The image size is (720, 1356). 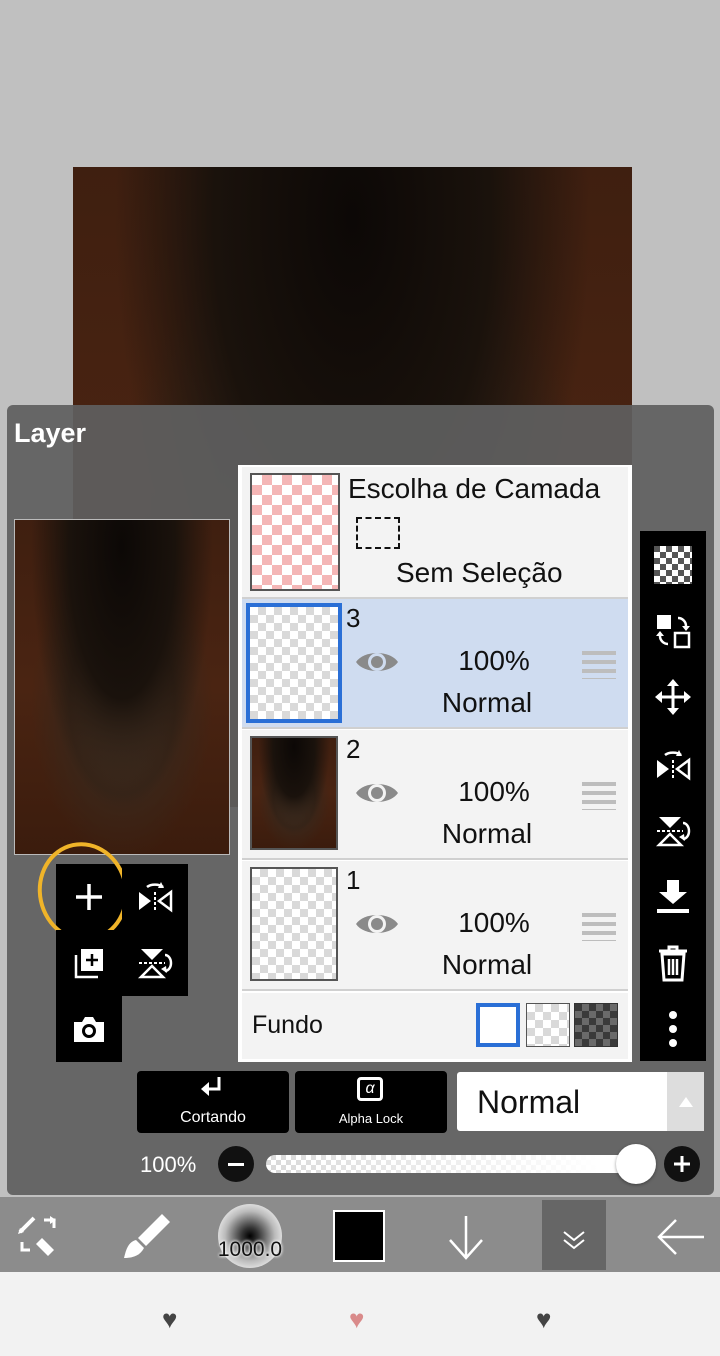 I want to click on color-swatch-button, so click(x=359, y=1236).